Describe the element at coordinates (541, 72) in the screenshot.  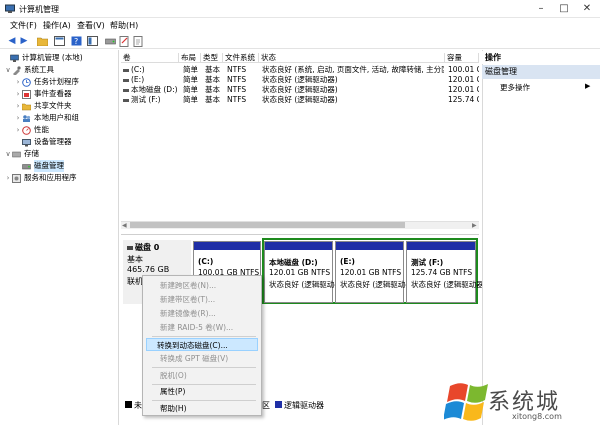
I see `action-section-disk-management: 磁盘管理` at that location.